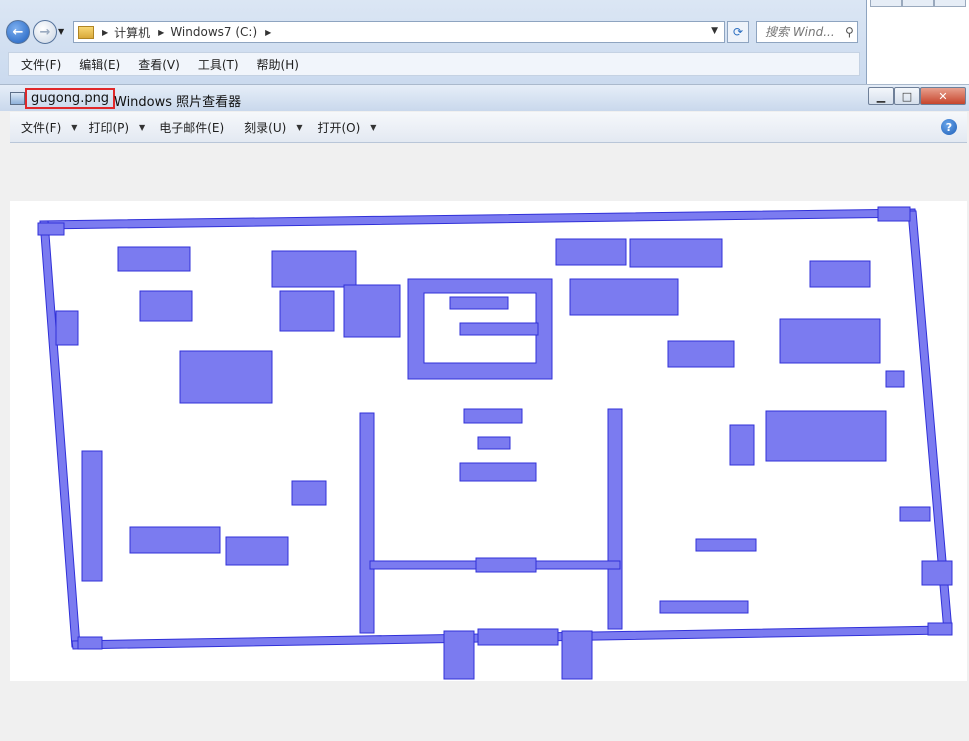  I want to click on help-button: ?, so click(949, 127).